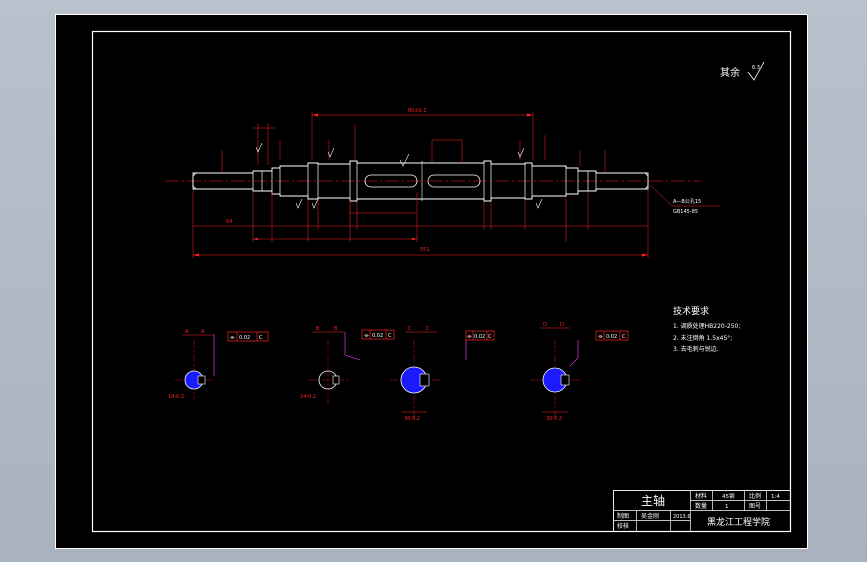 Image resolution: width=867 pixels, height=562 pixels. What do you see at coordinates (308, 397) in the screenshot?
I see `section-b-dim: 24-0.2` at bounding box center [308, 397].